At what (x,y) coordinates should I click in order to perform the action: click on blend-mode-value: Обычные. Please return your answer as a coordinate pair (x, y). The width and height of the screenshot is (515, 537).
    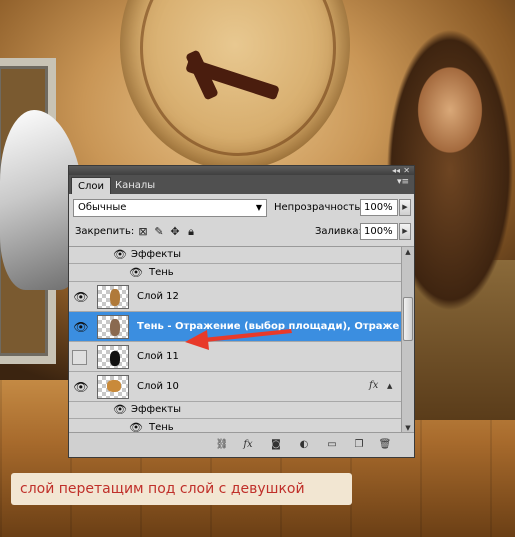
    Looking at the image, I should click on (102, 207).